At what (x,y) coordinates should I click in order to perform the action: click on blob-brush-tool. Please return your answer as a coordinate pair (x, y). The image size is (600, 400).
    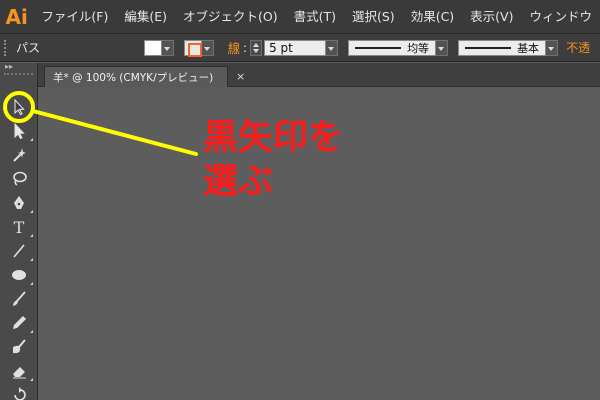
    Looking at the image, I should click on (19, 347).